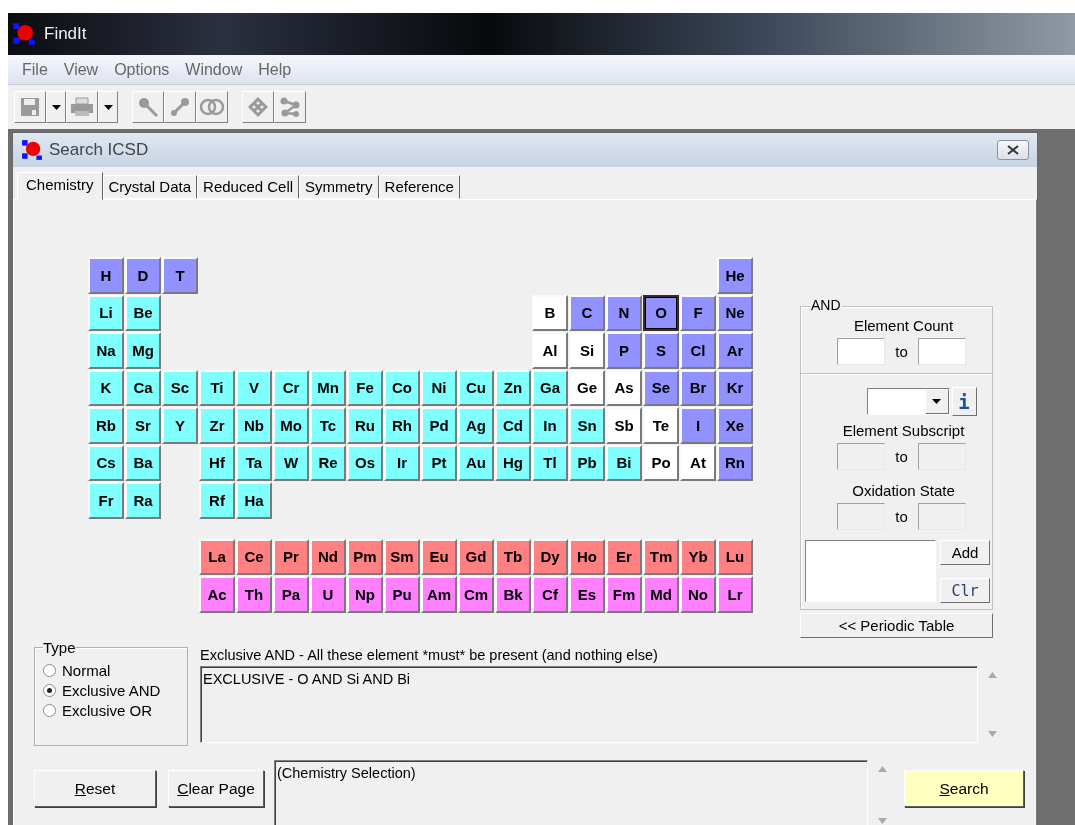 The width and height of the screenshot is (1075, 825). What do you see at coordinates (254, 594) in the screenshot?
I see `element-button: Th` at bounding box center [254, 594].